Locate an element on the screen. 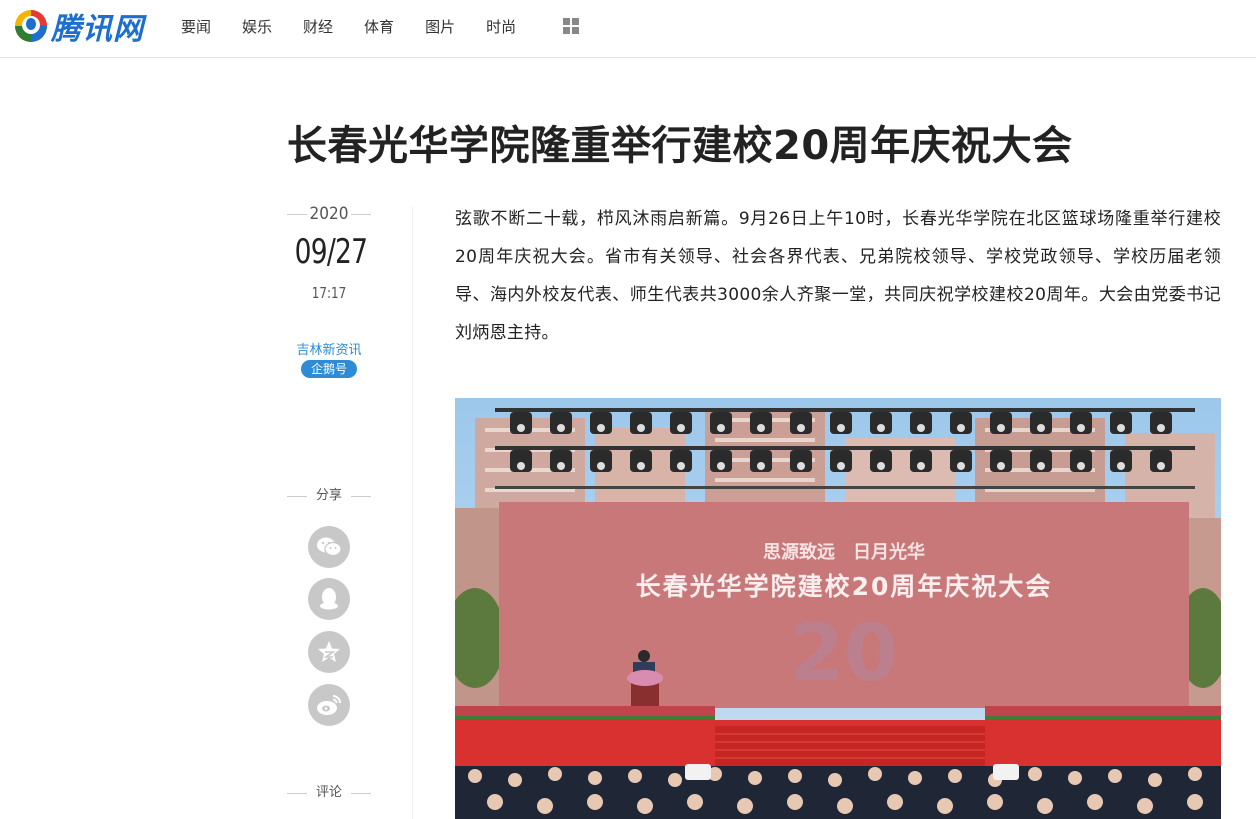 This screenshot has height=819, width=1256. publish-year: 2020 is located at coordinates (329, 214).